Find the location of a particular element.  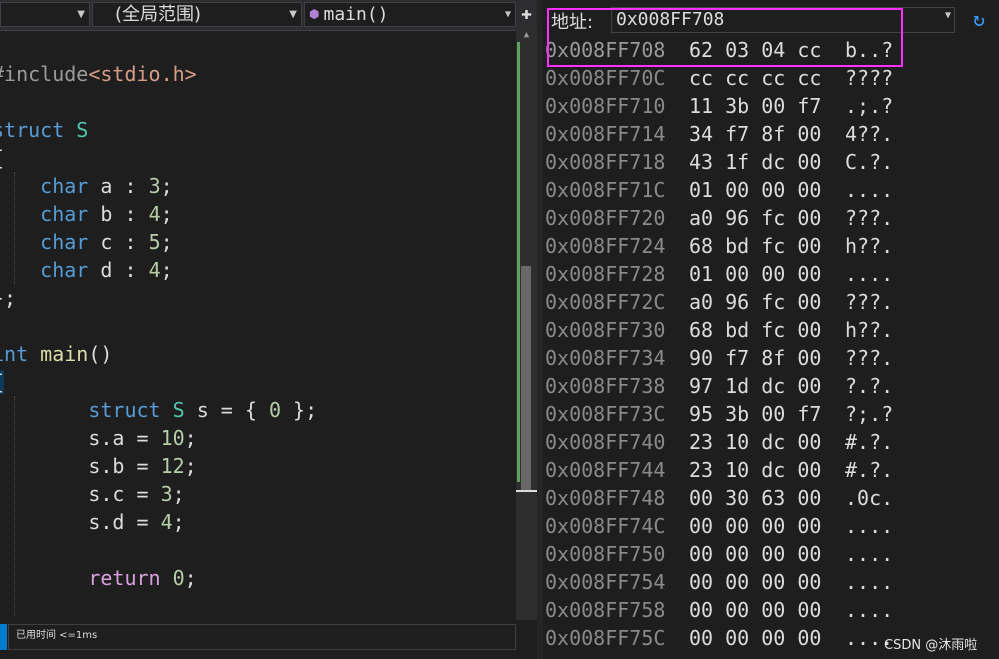

code-line: char b : 4; is located at coordinates (86, 214).